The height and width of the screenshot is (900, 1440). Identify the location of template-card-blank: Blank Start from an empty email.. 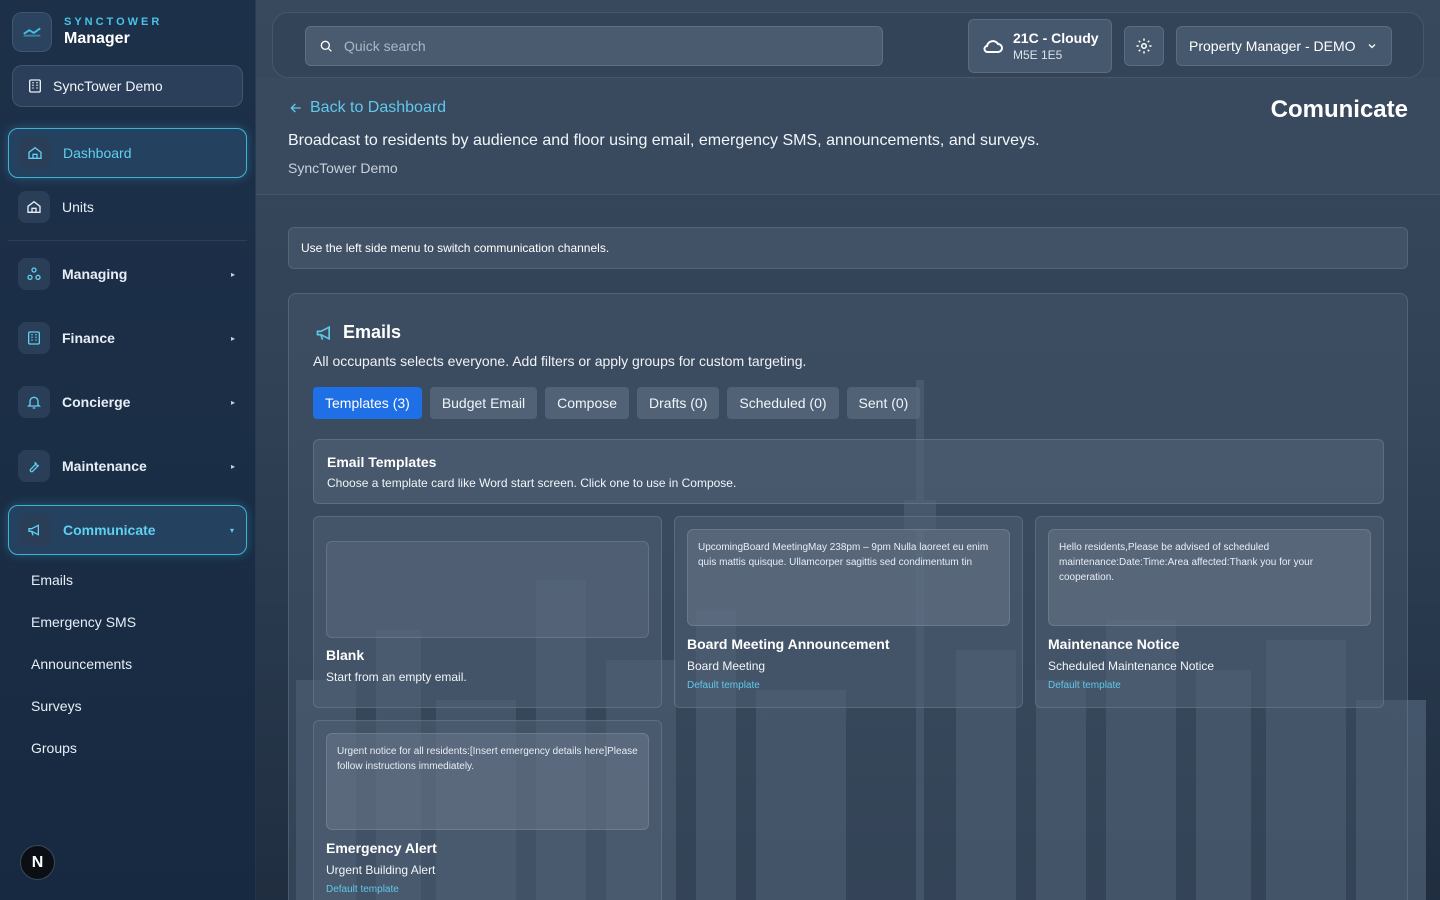
(487, 612).